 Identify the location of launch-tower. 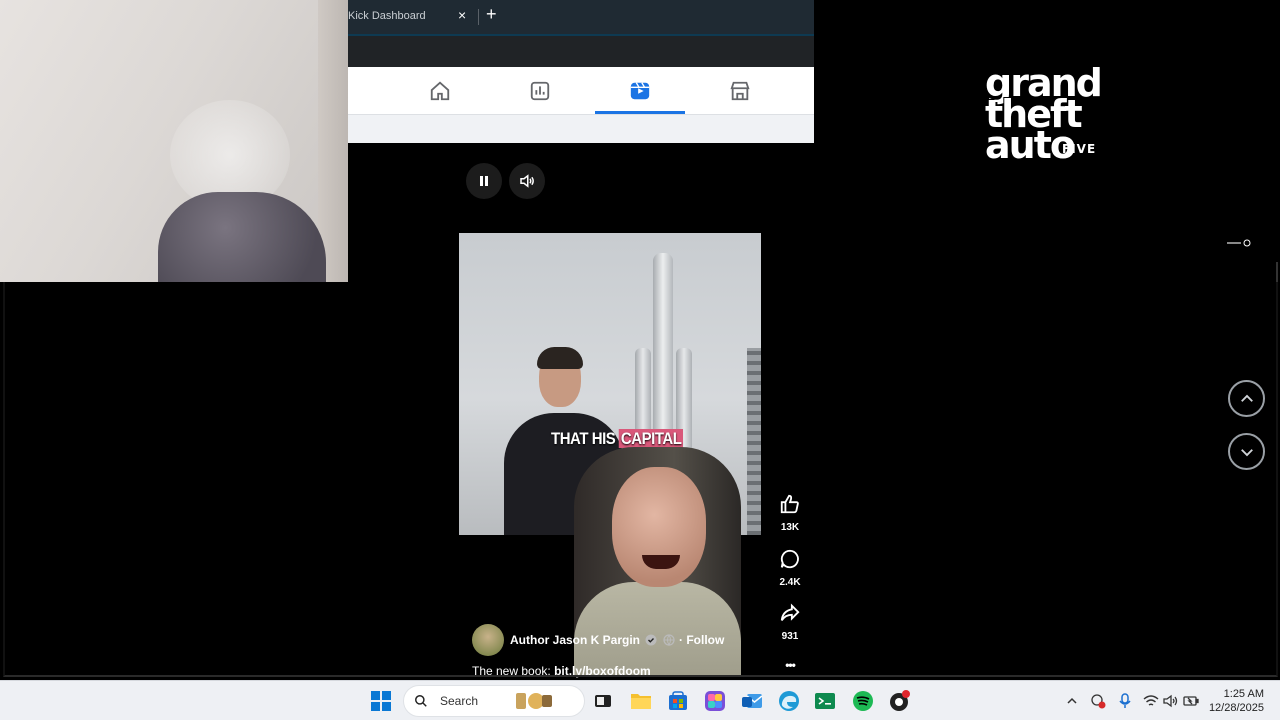
(754, 441).